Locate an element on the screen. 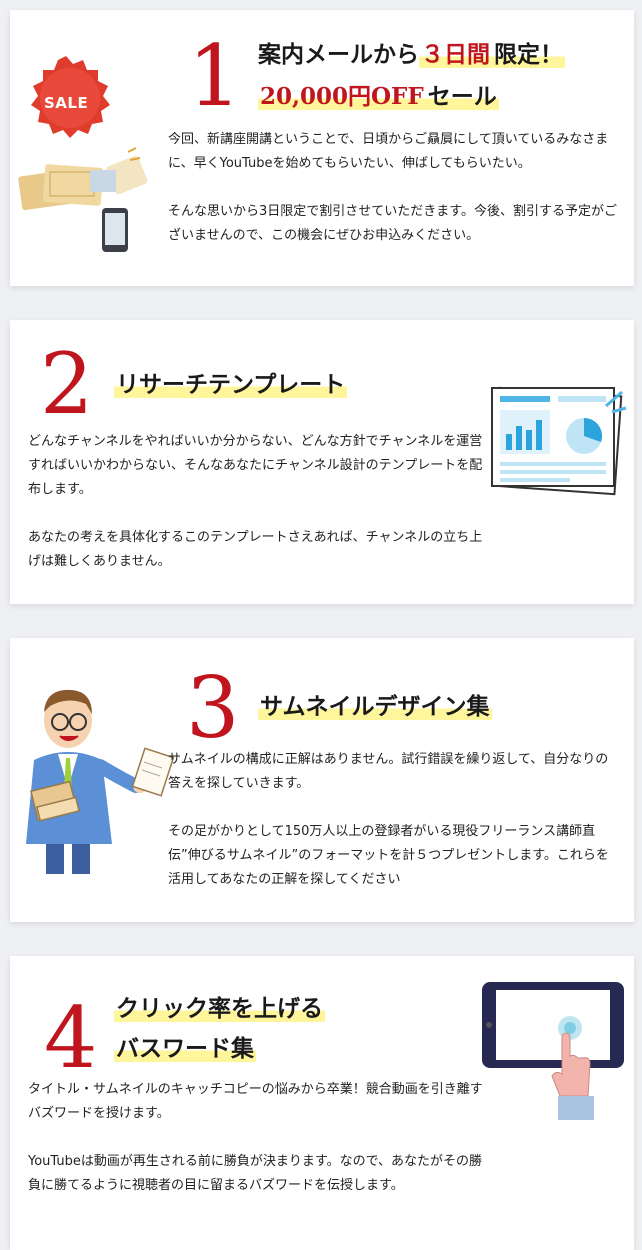  benefit-title: サムネイルデザイン集 is located at coordinates (375, 707).